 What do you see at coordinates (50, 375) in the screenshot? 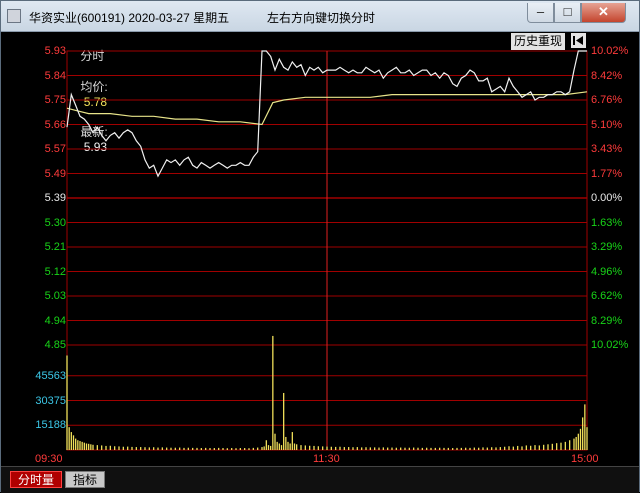
I see `volume-tick-label: 45563` at bounding box center [50, 375].